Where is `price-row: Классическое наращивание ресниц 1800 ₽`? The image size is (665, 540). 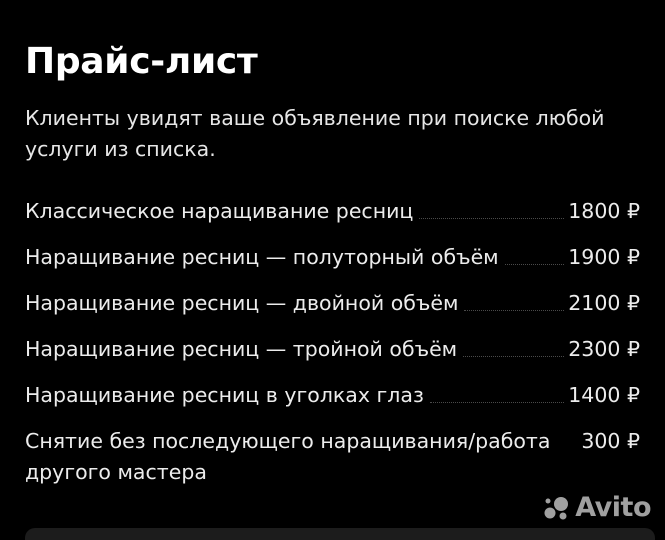
price-row: Классическое наращивание ресниц 1800 ₽ is located at coordinates (332, 211).